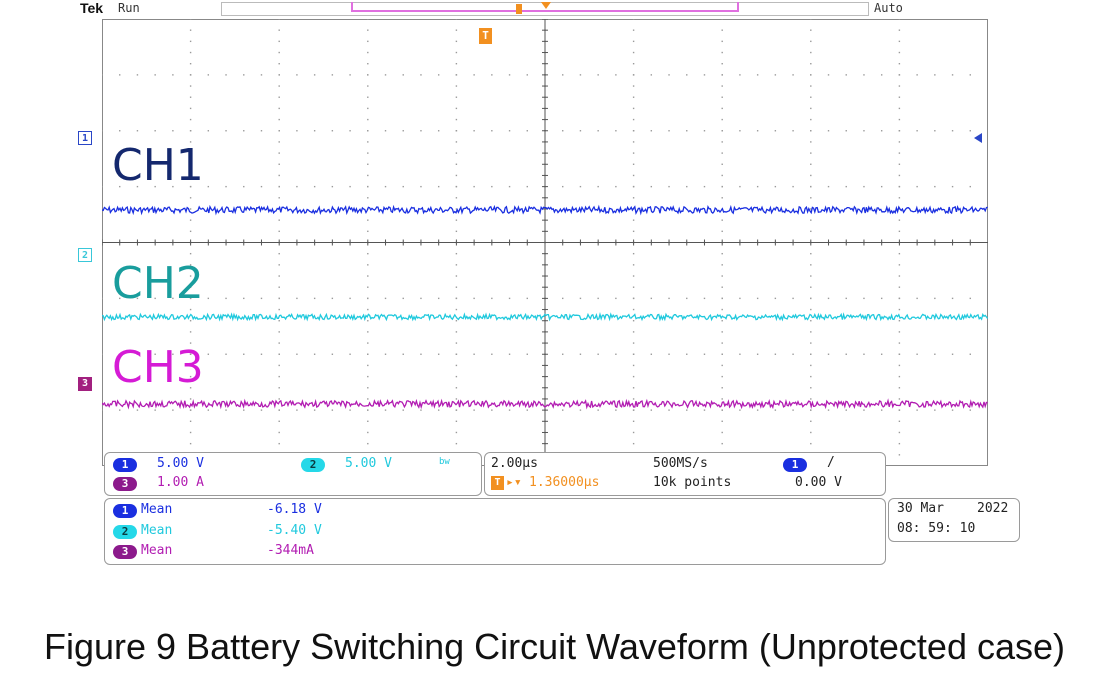 Image resolution: width=1109 pixels, height=695 pixels. Describe the element at coordinates (125, 465) in the screenshot. I see `ch1-badge: 1` at that location.